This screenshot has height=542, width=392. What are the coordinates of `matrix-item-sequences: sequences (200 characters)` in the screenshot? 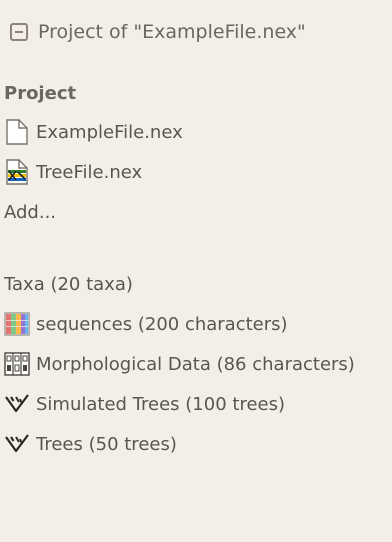 It's located at (146, 324).